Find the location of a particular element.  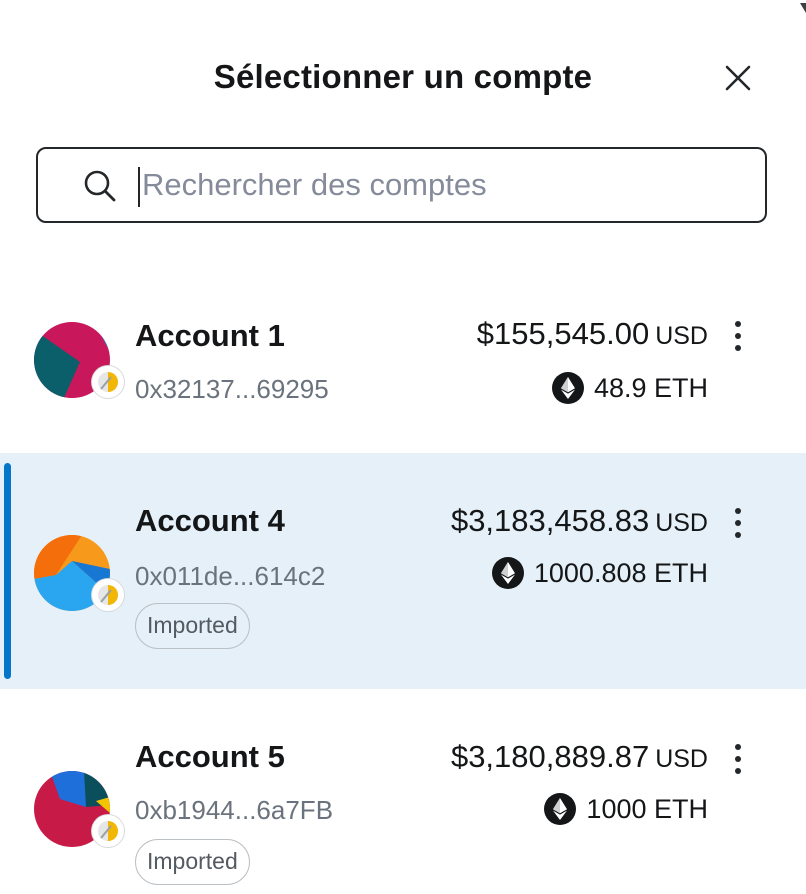

close-icon is located at coordinates (738, 78).